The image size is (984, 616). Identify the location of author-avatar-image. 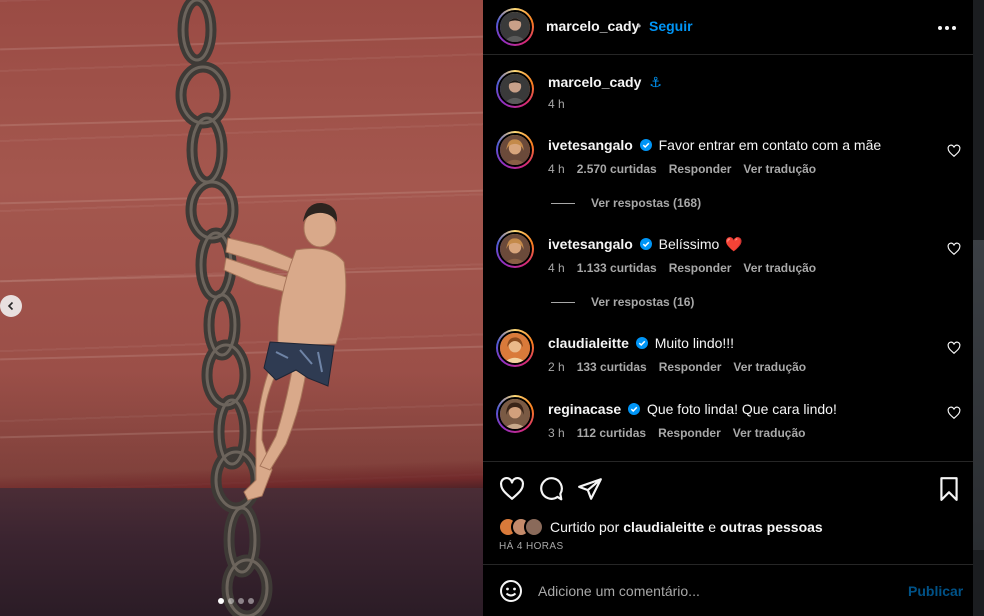
(515, 27).